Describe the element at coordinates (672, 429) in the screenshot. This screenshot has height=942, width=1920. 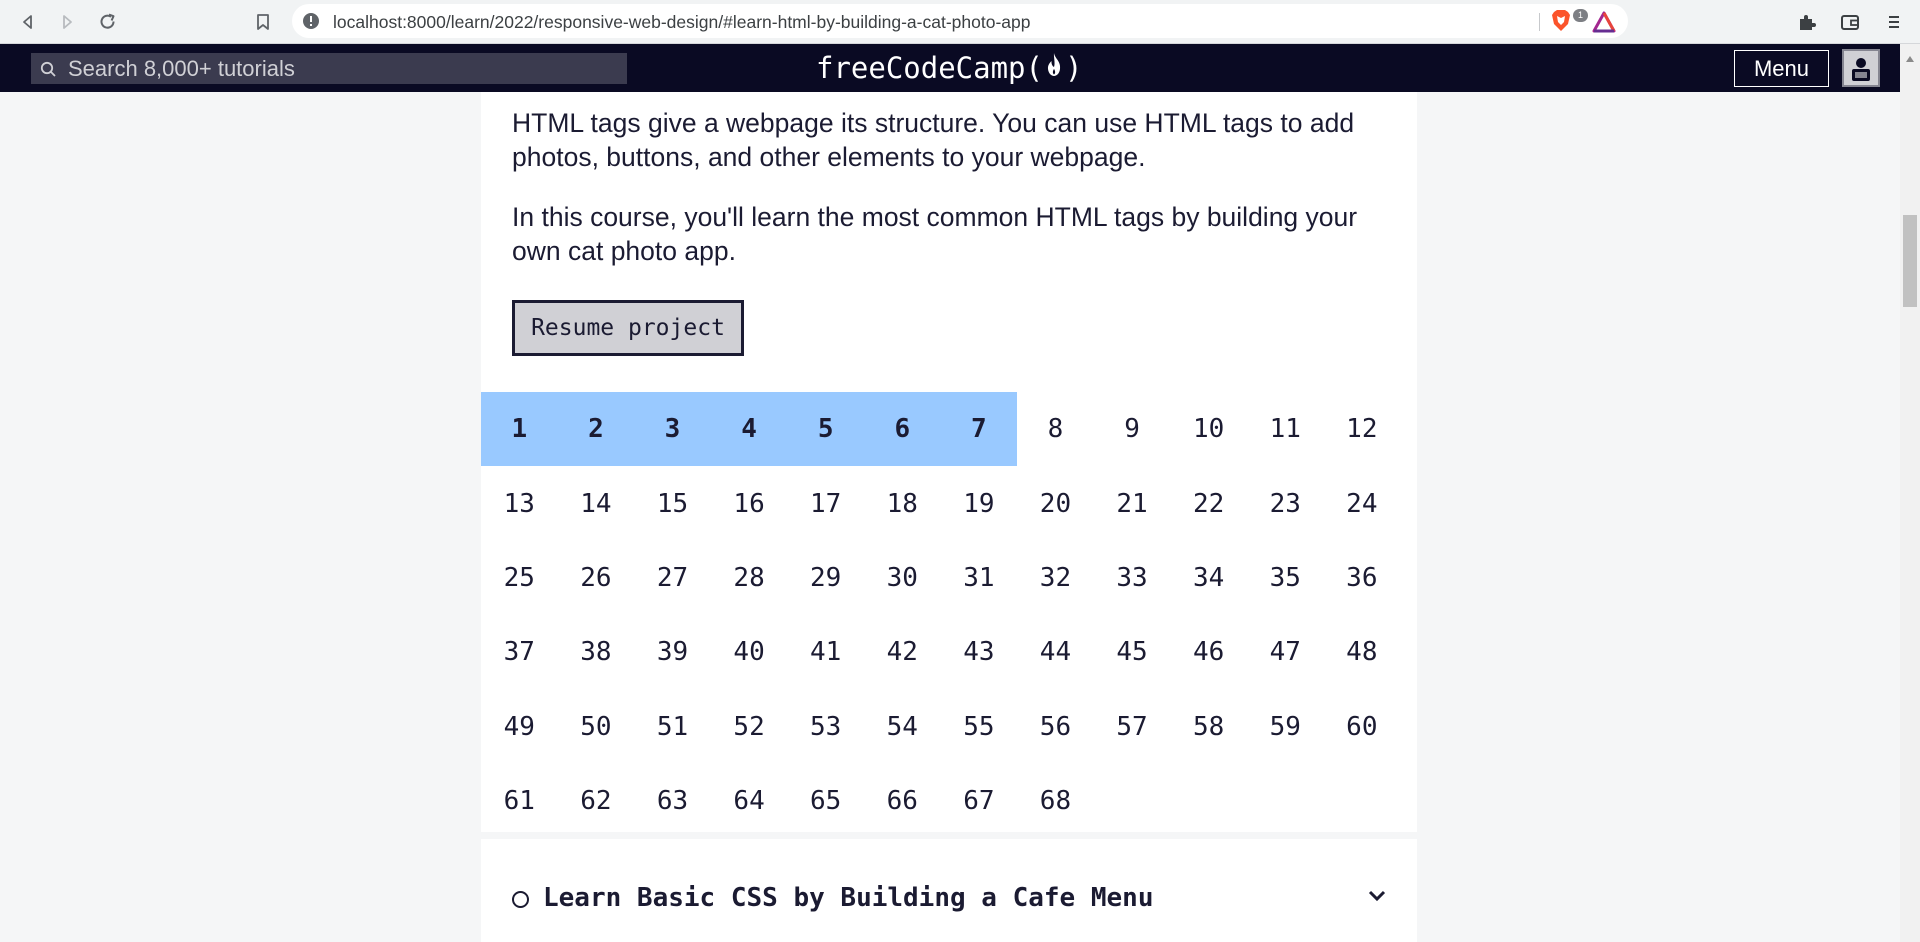
I see `step-3: 3` at that location.